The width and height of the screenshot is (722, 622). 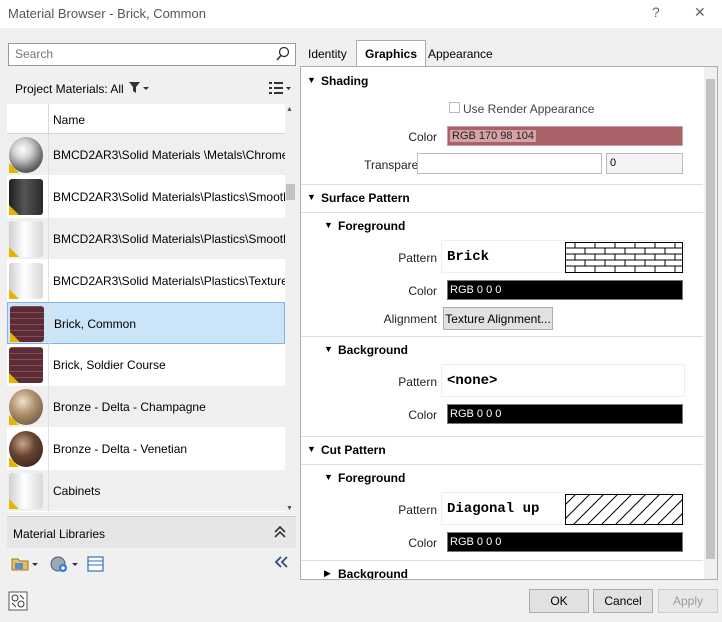 I want to click on brick-pattern-preview, so click(x=624, y=257).